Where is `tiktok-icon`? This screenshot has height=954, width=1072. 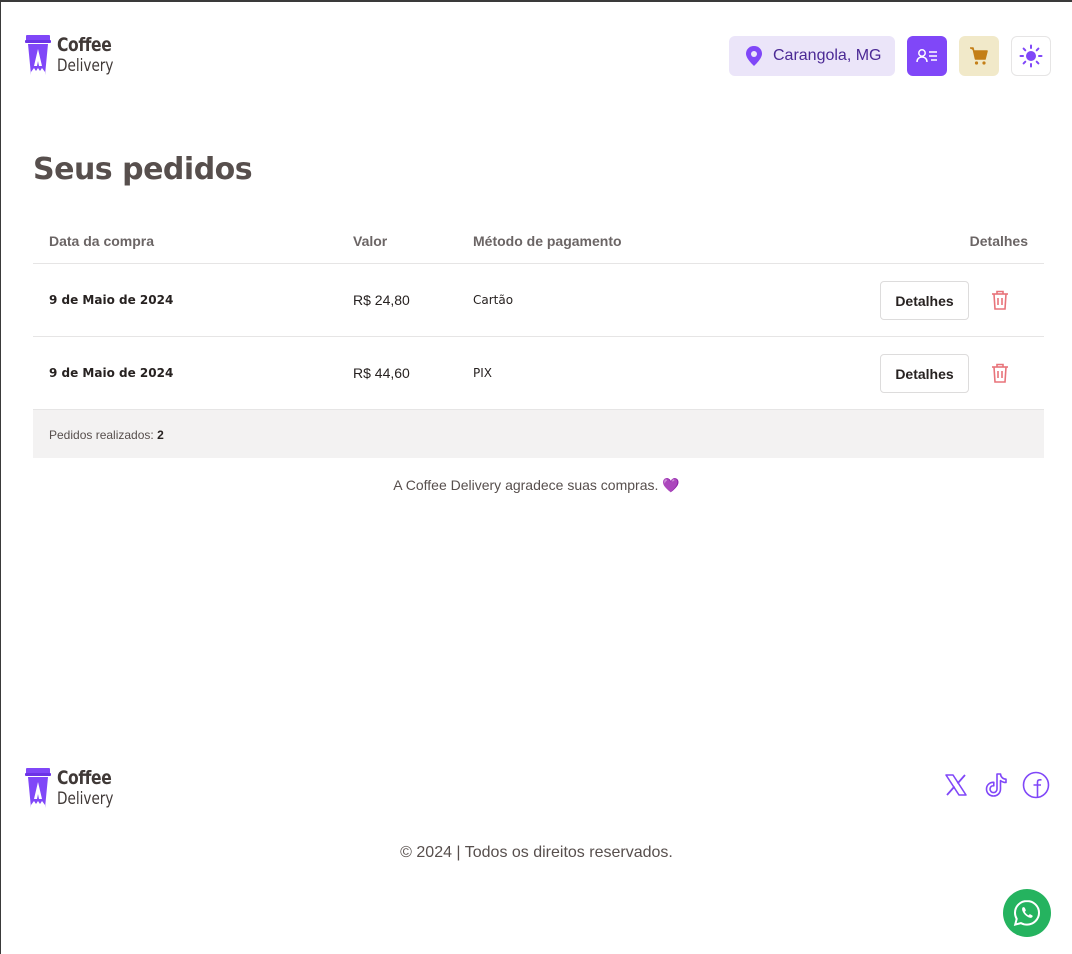
tiktok-icon is located at coordinates (996, 785).